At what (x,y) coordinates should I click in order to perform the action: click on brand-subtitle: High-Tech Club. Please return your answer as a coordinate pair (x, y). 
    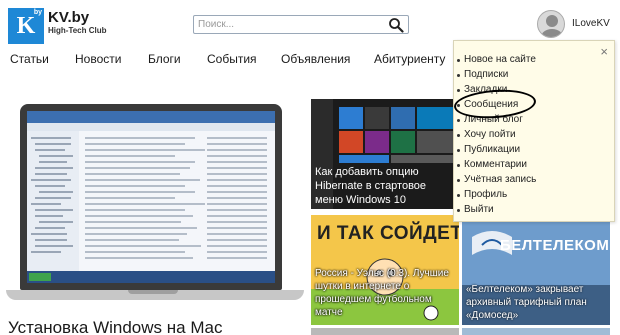
    Looking at the image, I should click on (77, 30).